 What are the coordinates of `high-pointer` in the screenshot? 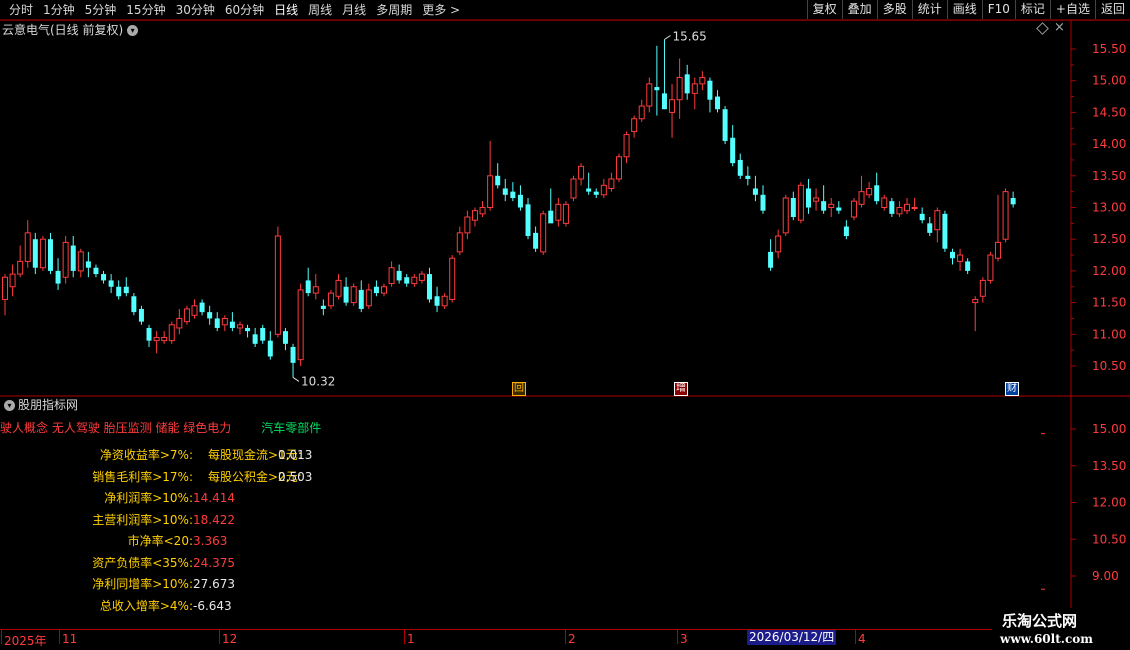 It's located at (667, 37).